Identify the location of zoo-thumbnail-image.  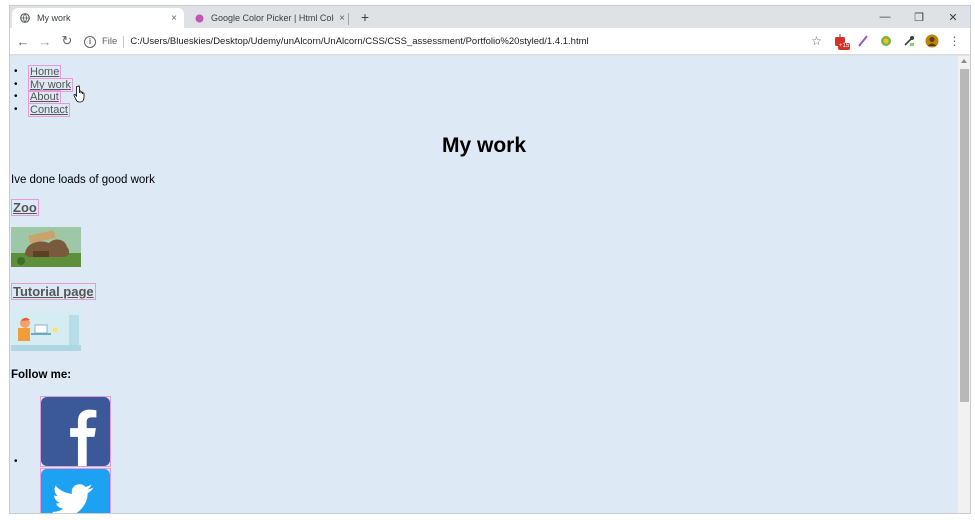
(46, 247).